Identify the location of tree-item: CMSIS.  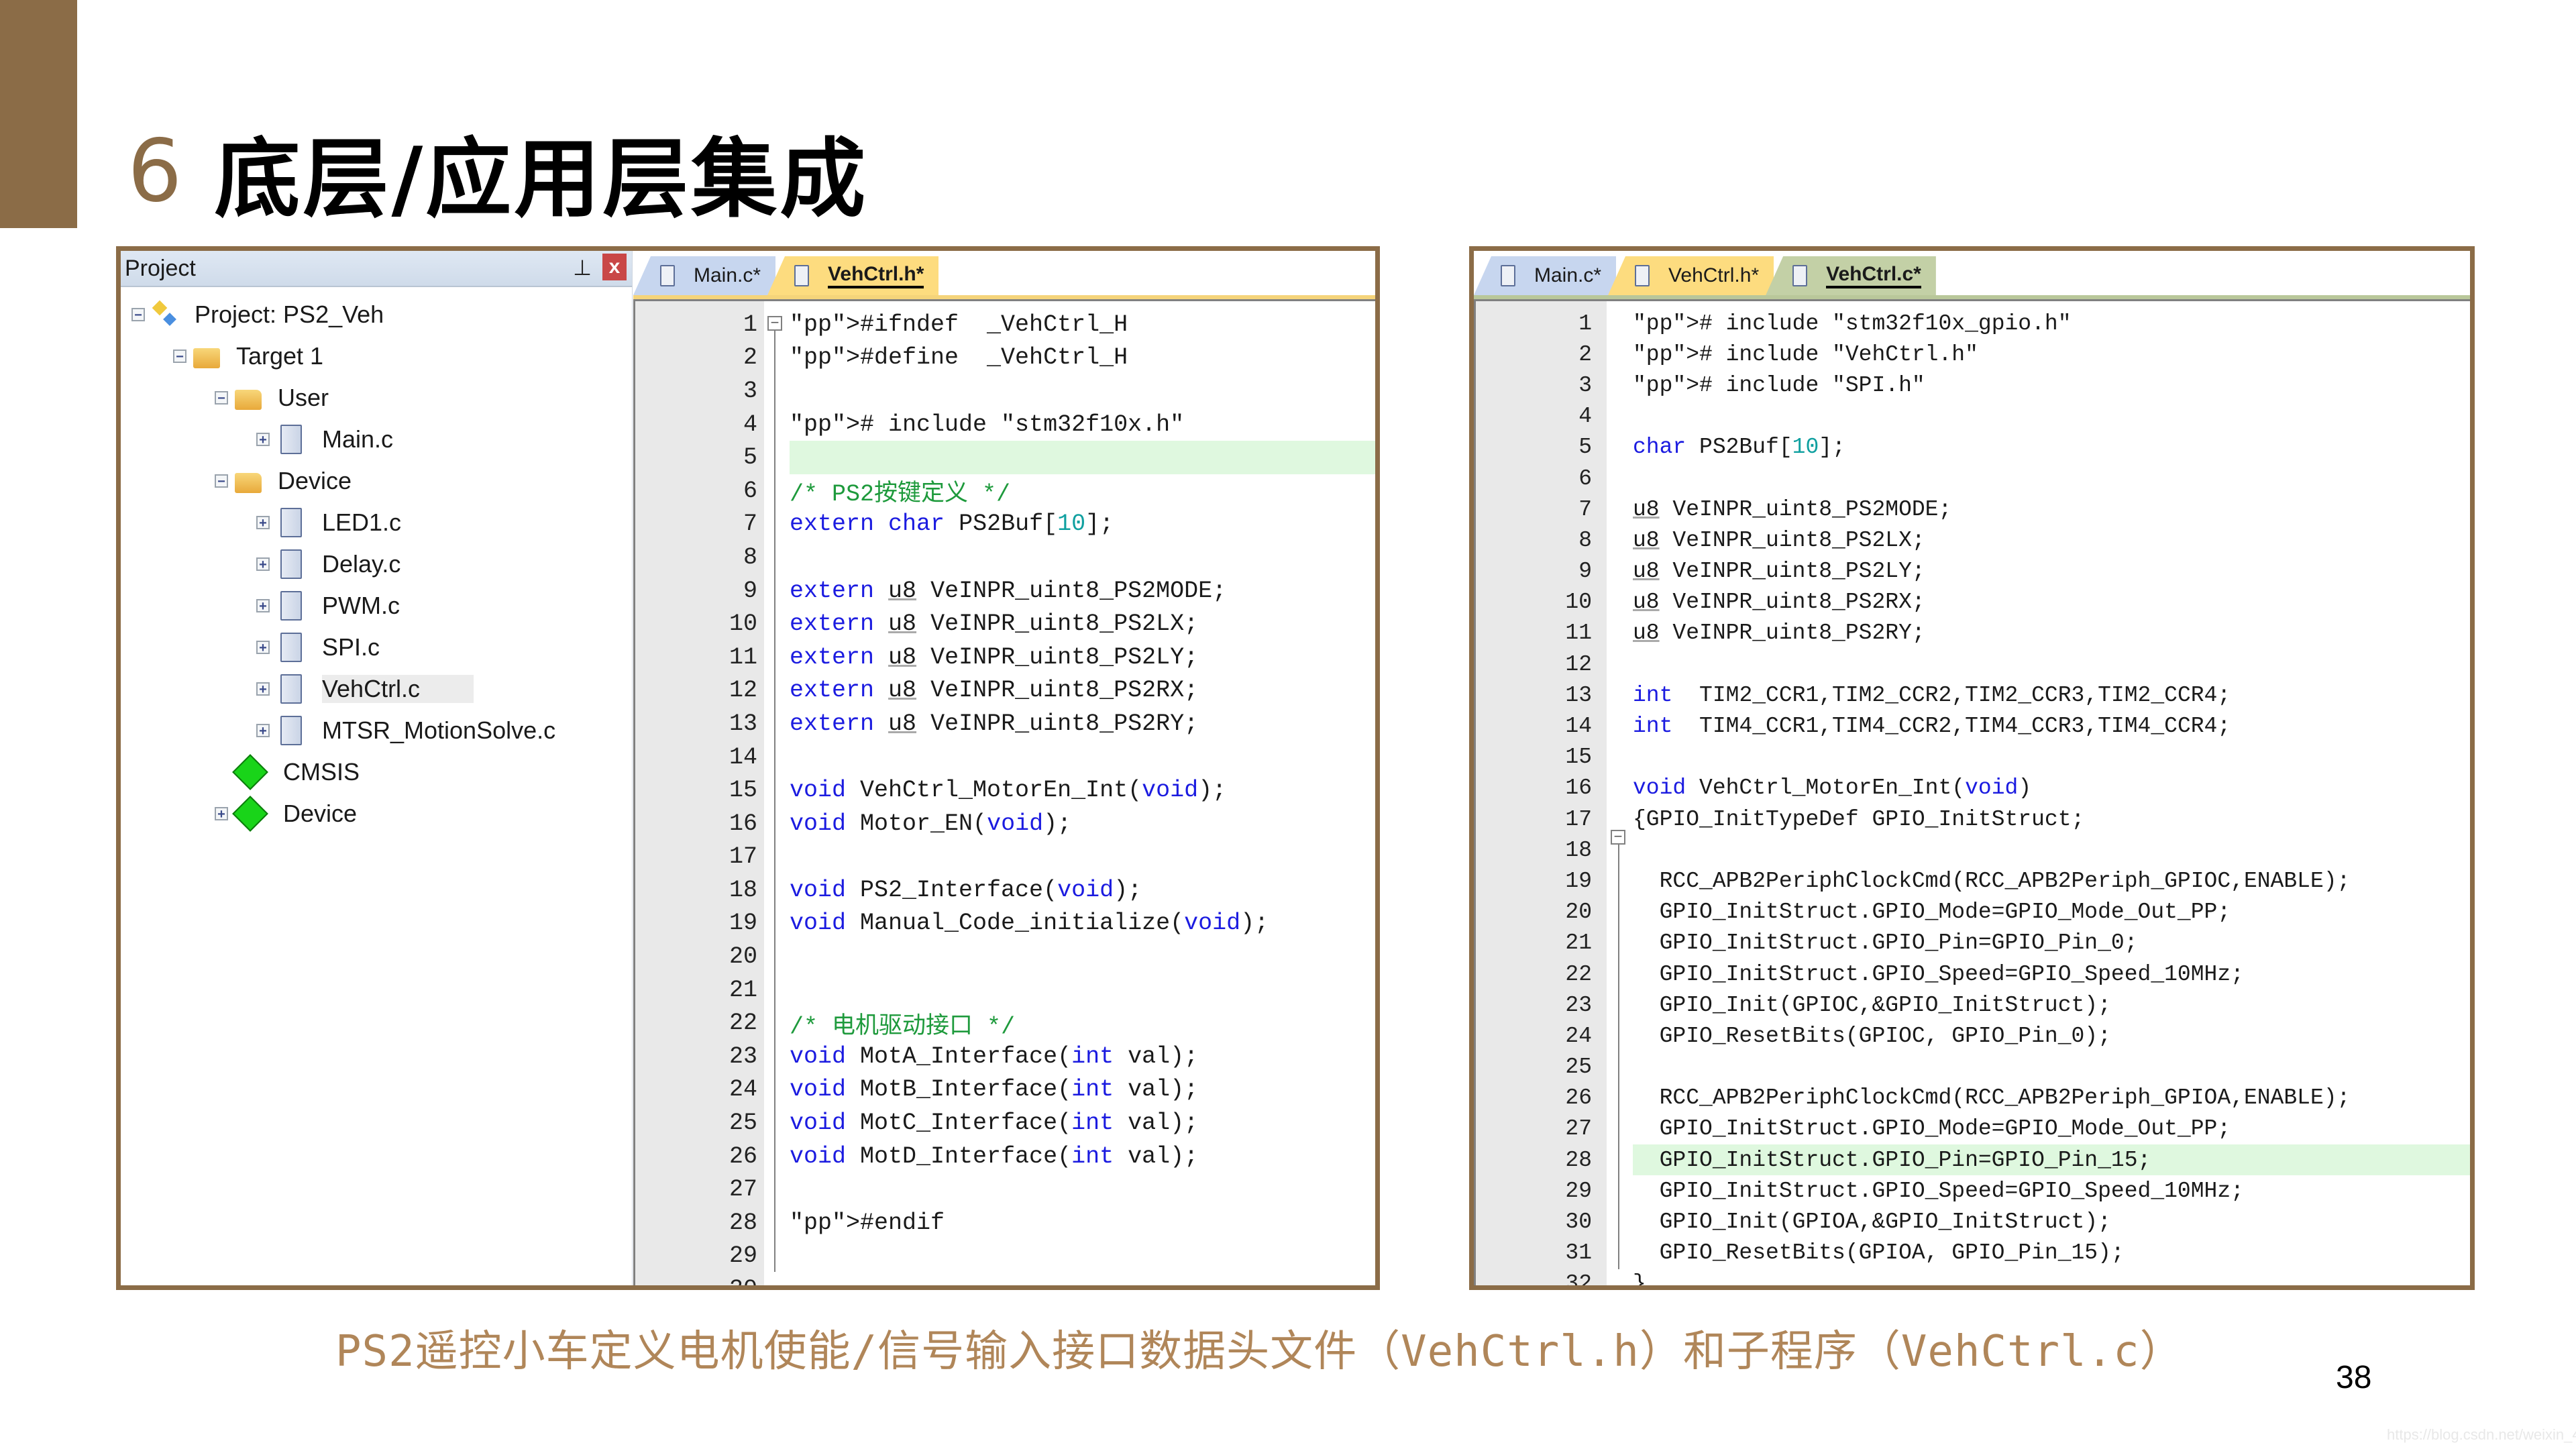
(376, 772).